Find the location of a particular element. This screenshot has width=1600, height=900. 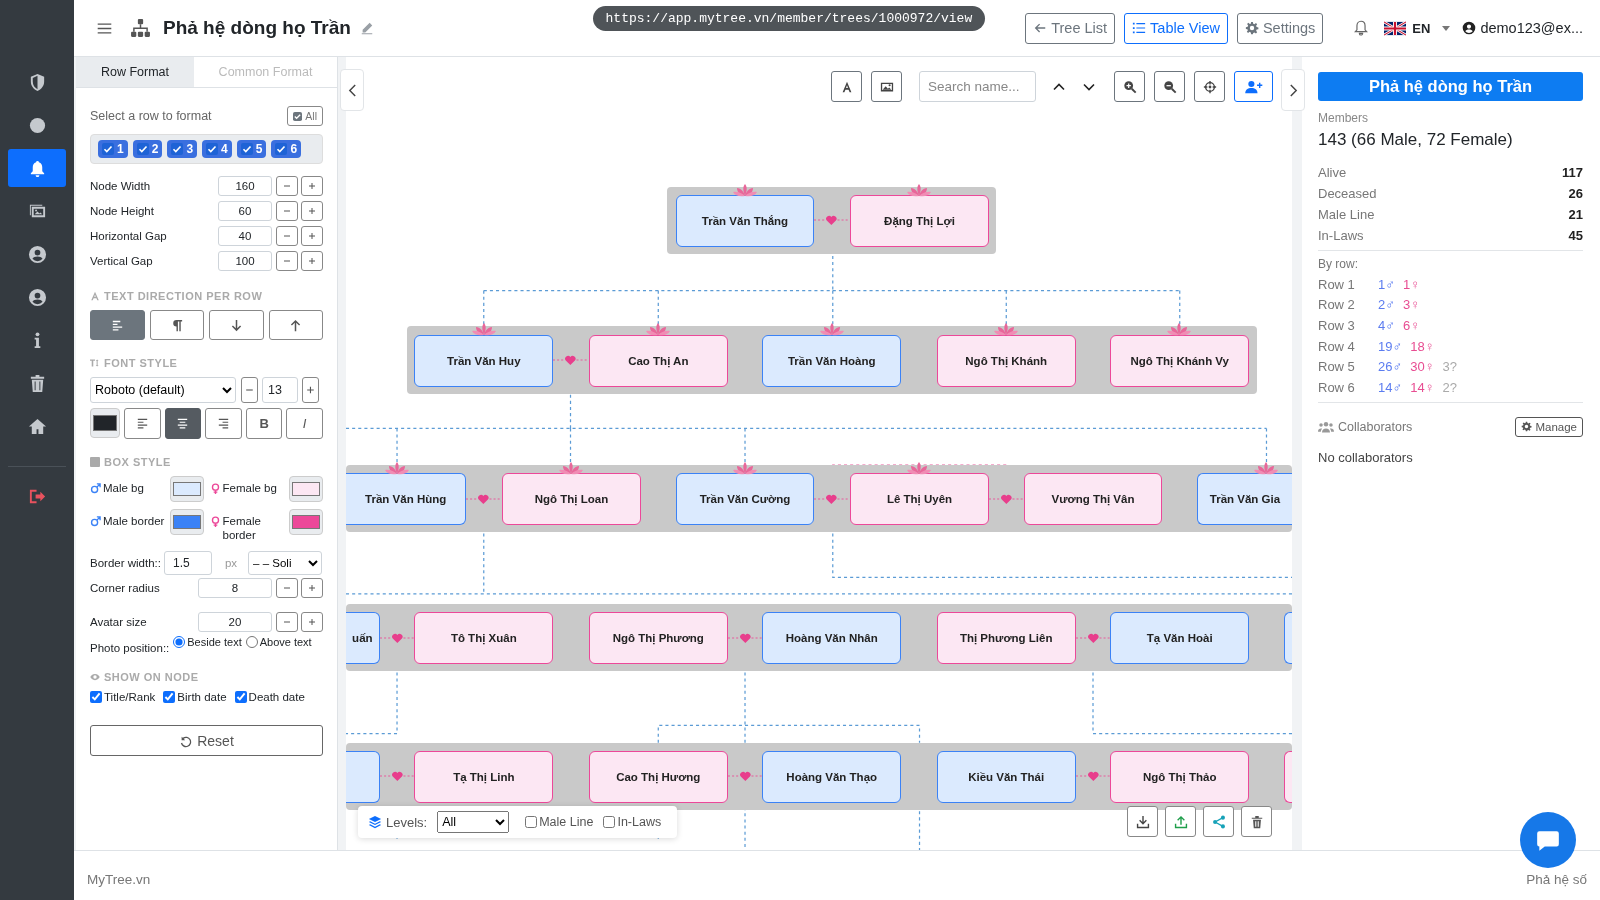

manage-button: Manage is located at coordinates (1549, 426).